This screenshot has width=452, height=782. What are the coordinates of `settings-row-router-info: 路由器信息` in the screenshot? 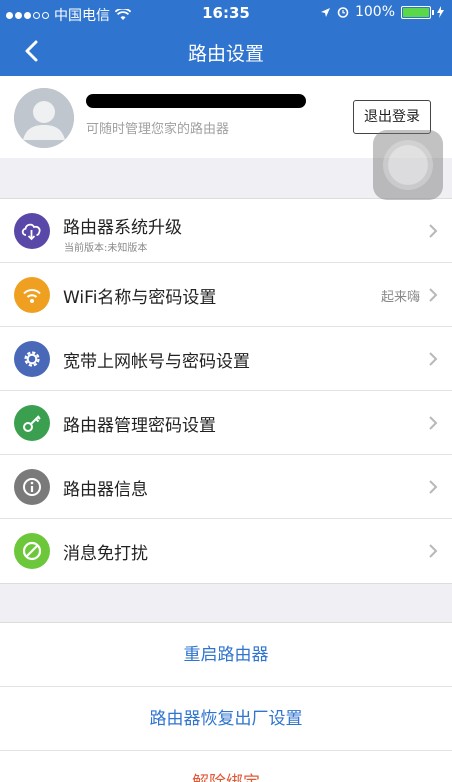 It's located at (226, 487).